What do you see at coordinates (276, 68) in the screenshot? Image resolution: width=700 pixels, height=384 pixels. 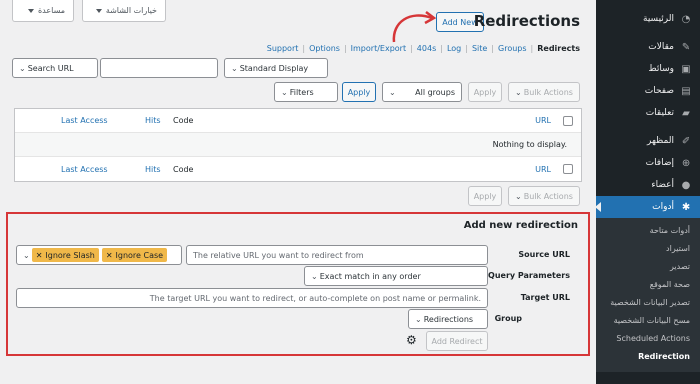 I see `display-select: ⌄ Standard Display` at bounding box center [276, 68].